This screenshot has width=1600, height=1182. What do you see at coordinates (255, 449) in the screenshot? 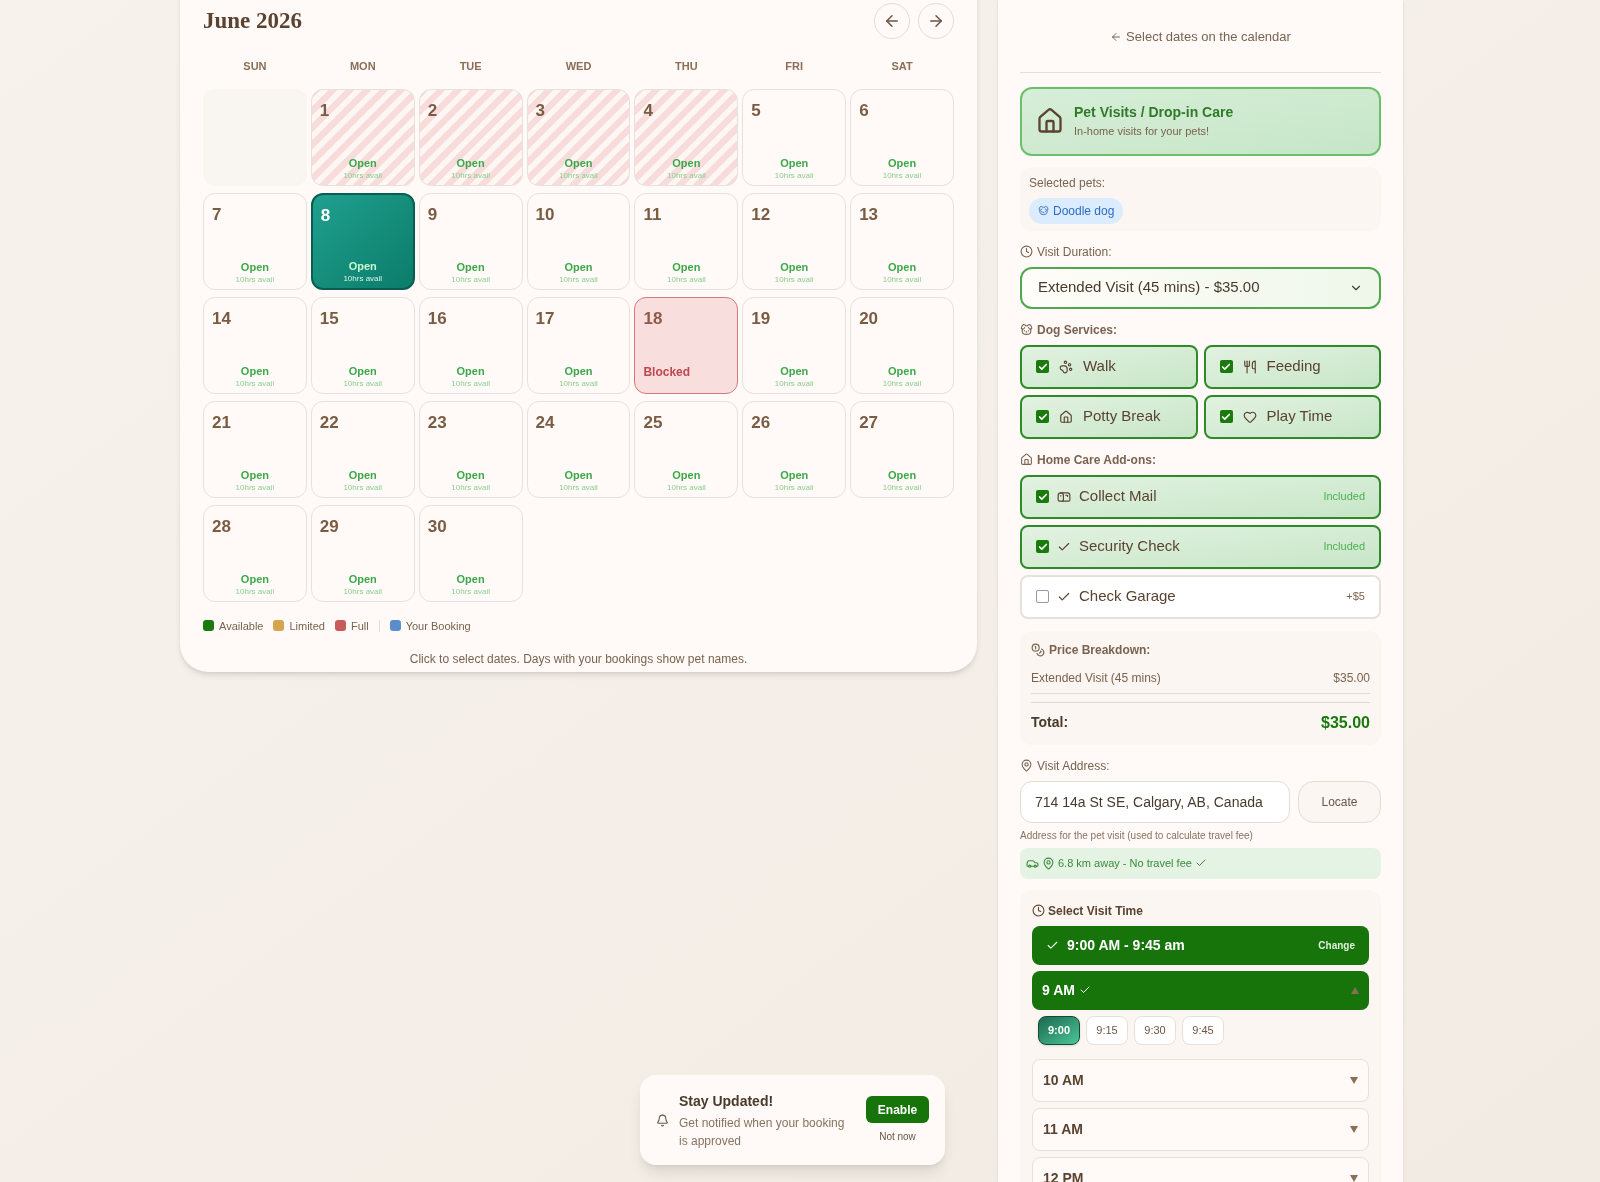
I see `calendar-day: 21 Open 10hrs avail` at bounding box center [255, 449].